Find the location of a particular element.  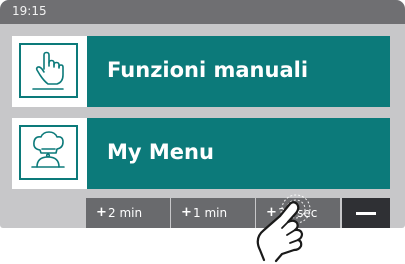

time-adjust-bar: + 2 min + 1 min + 30 sec is located at coordinates (202, 213).